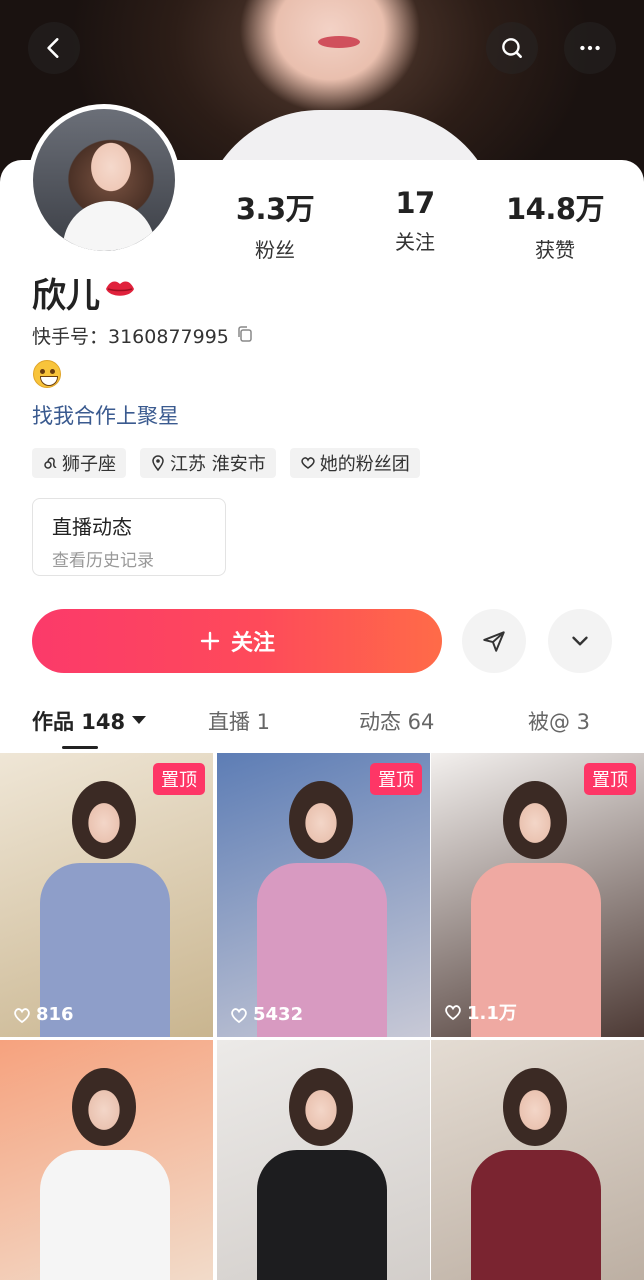 The image size is (644, 1280). What do you see at coordinates (555, 250) in the screenshot?
I see `stat-label: 获赞` at bounding box center [555, 250].